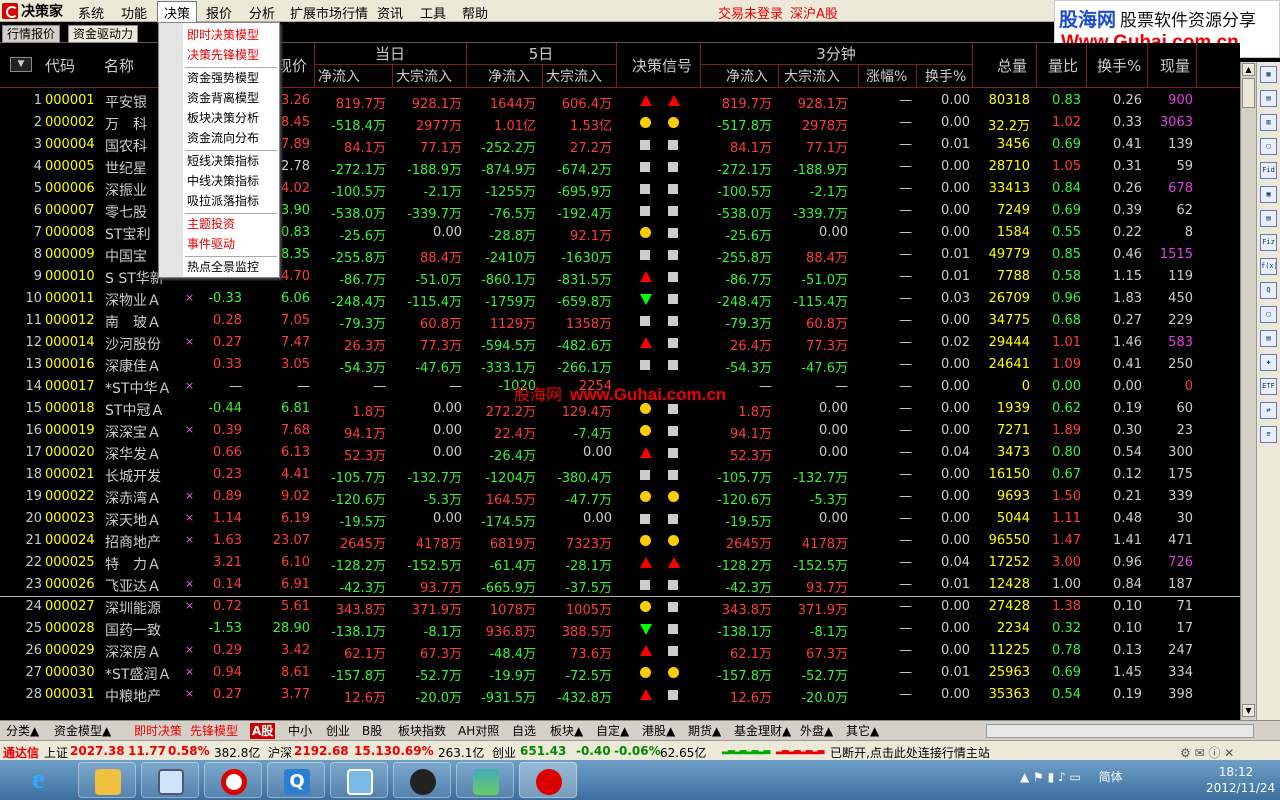  What do you see at coordinates (478, 731) in the screenshot?
I see `bottom-tab: AH对照` at bounding box center [478, 731].